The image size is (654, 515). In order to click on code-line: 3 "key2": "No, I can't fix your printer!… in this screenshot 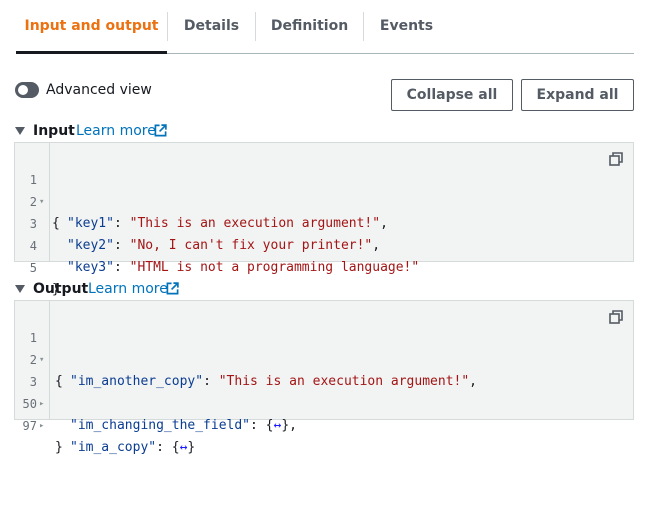, I will do `click(324, 222)`.